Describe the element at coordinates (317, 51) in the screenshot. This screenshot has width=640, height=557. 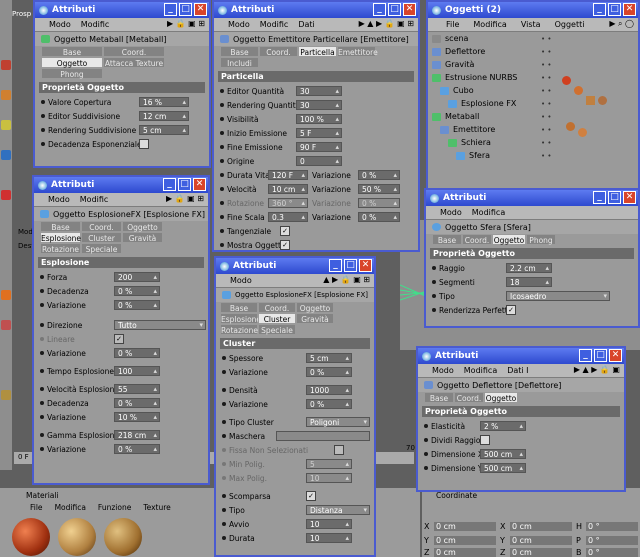
I see `tab-particella: Particella` at that location.